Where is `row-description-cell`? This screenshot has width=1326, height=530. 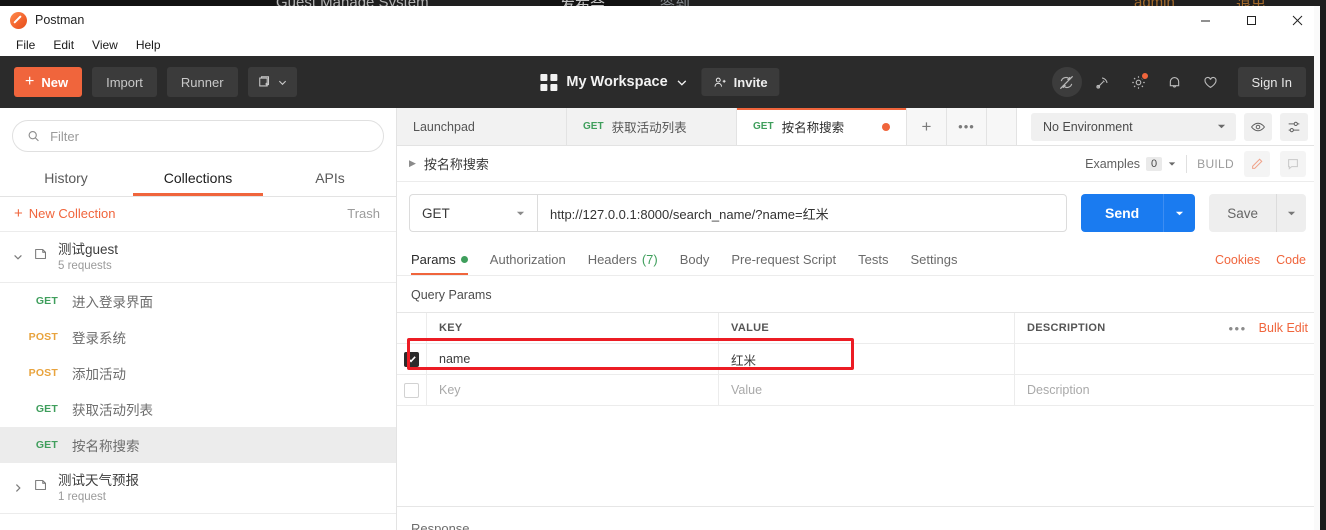
row-description-cell is located at coordinates (1167, 359).